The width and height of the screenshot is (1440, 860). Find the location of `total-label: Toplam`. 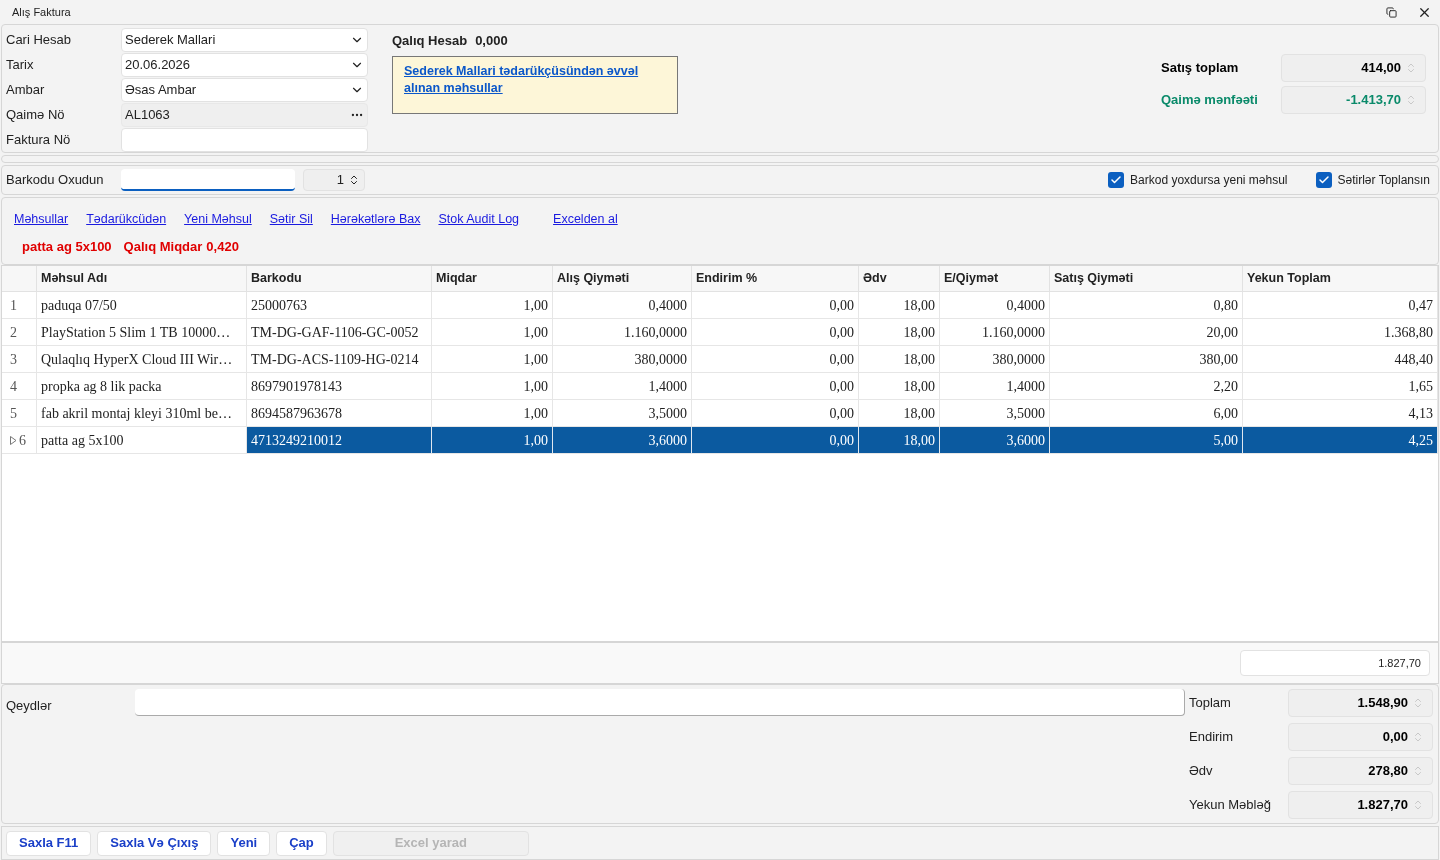

total-label: Toplam is located at coordinates (1210, 703).